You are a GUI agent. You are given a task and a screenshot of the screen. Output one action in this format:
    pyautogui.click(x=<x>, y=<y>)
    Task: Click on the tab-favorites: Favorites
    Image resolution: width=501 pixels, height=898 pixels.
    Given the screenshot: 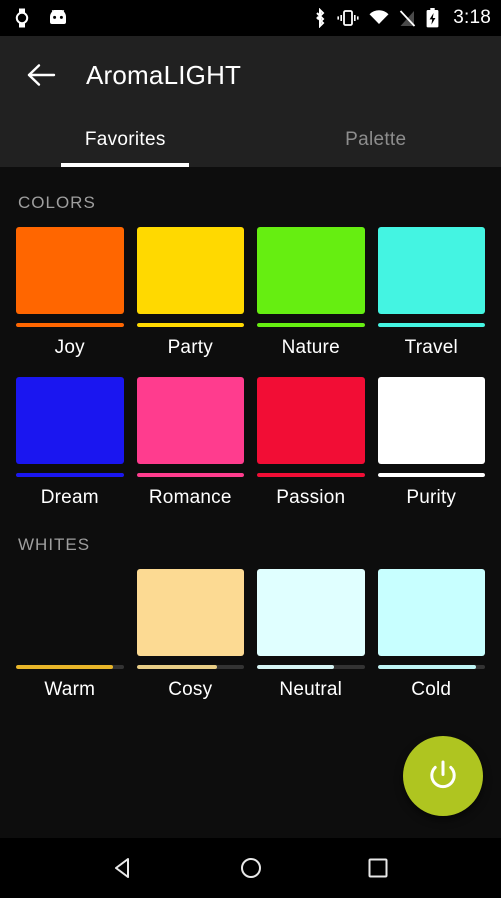 What is the action you would take?
    pyautogui.click(x=125, y=148)
    